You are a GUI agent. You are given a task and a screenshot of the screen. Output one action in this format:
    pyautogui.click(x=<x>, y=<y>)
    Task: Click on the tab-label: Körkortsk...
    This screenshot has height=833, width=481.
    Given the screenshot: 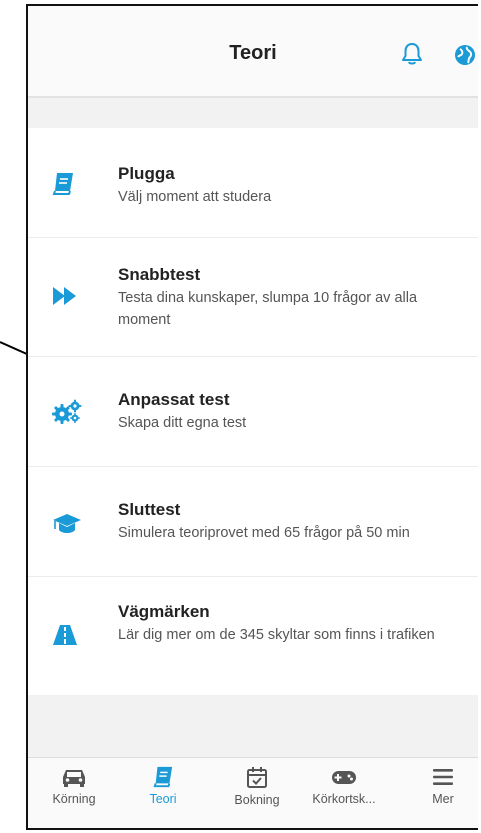 What is the action you would take?
    pyautogui.click(x=344, y=799)
    